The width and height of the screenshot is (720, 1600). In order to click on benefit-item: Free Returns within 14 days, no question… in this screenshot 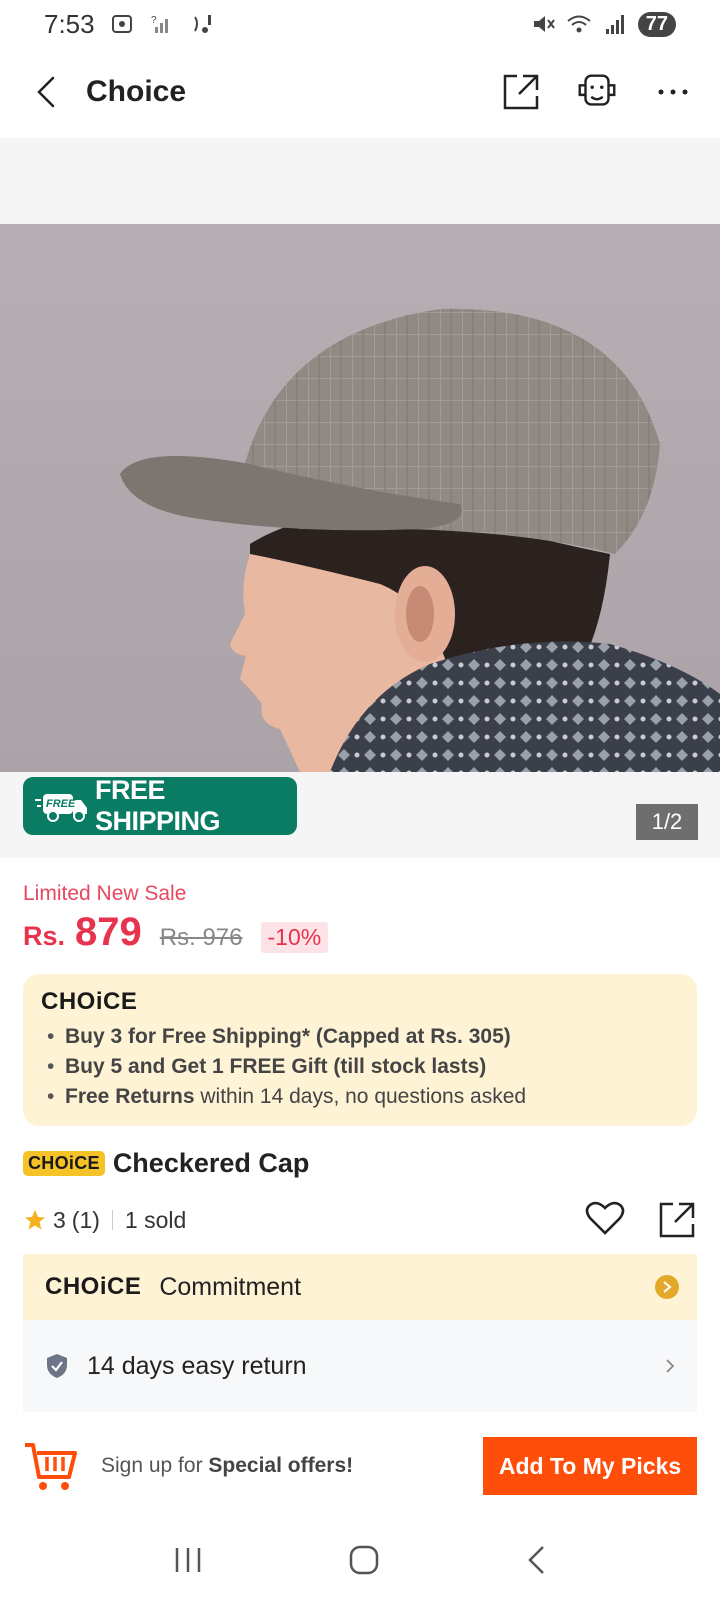, I will do `click(360, 1097)`.